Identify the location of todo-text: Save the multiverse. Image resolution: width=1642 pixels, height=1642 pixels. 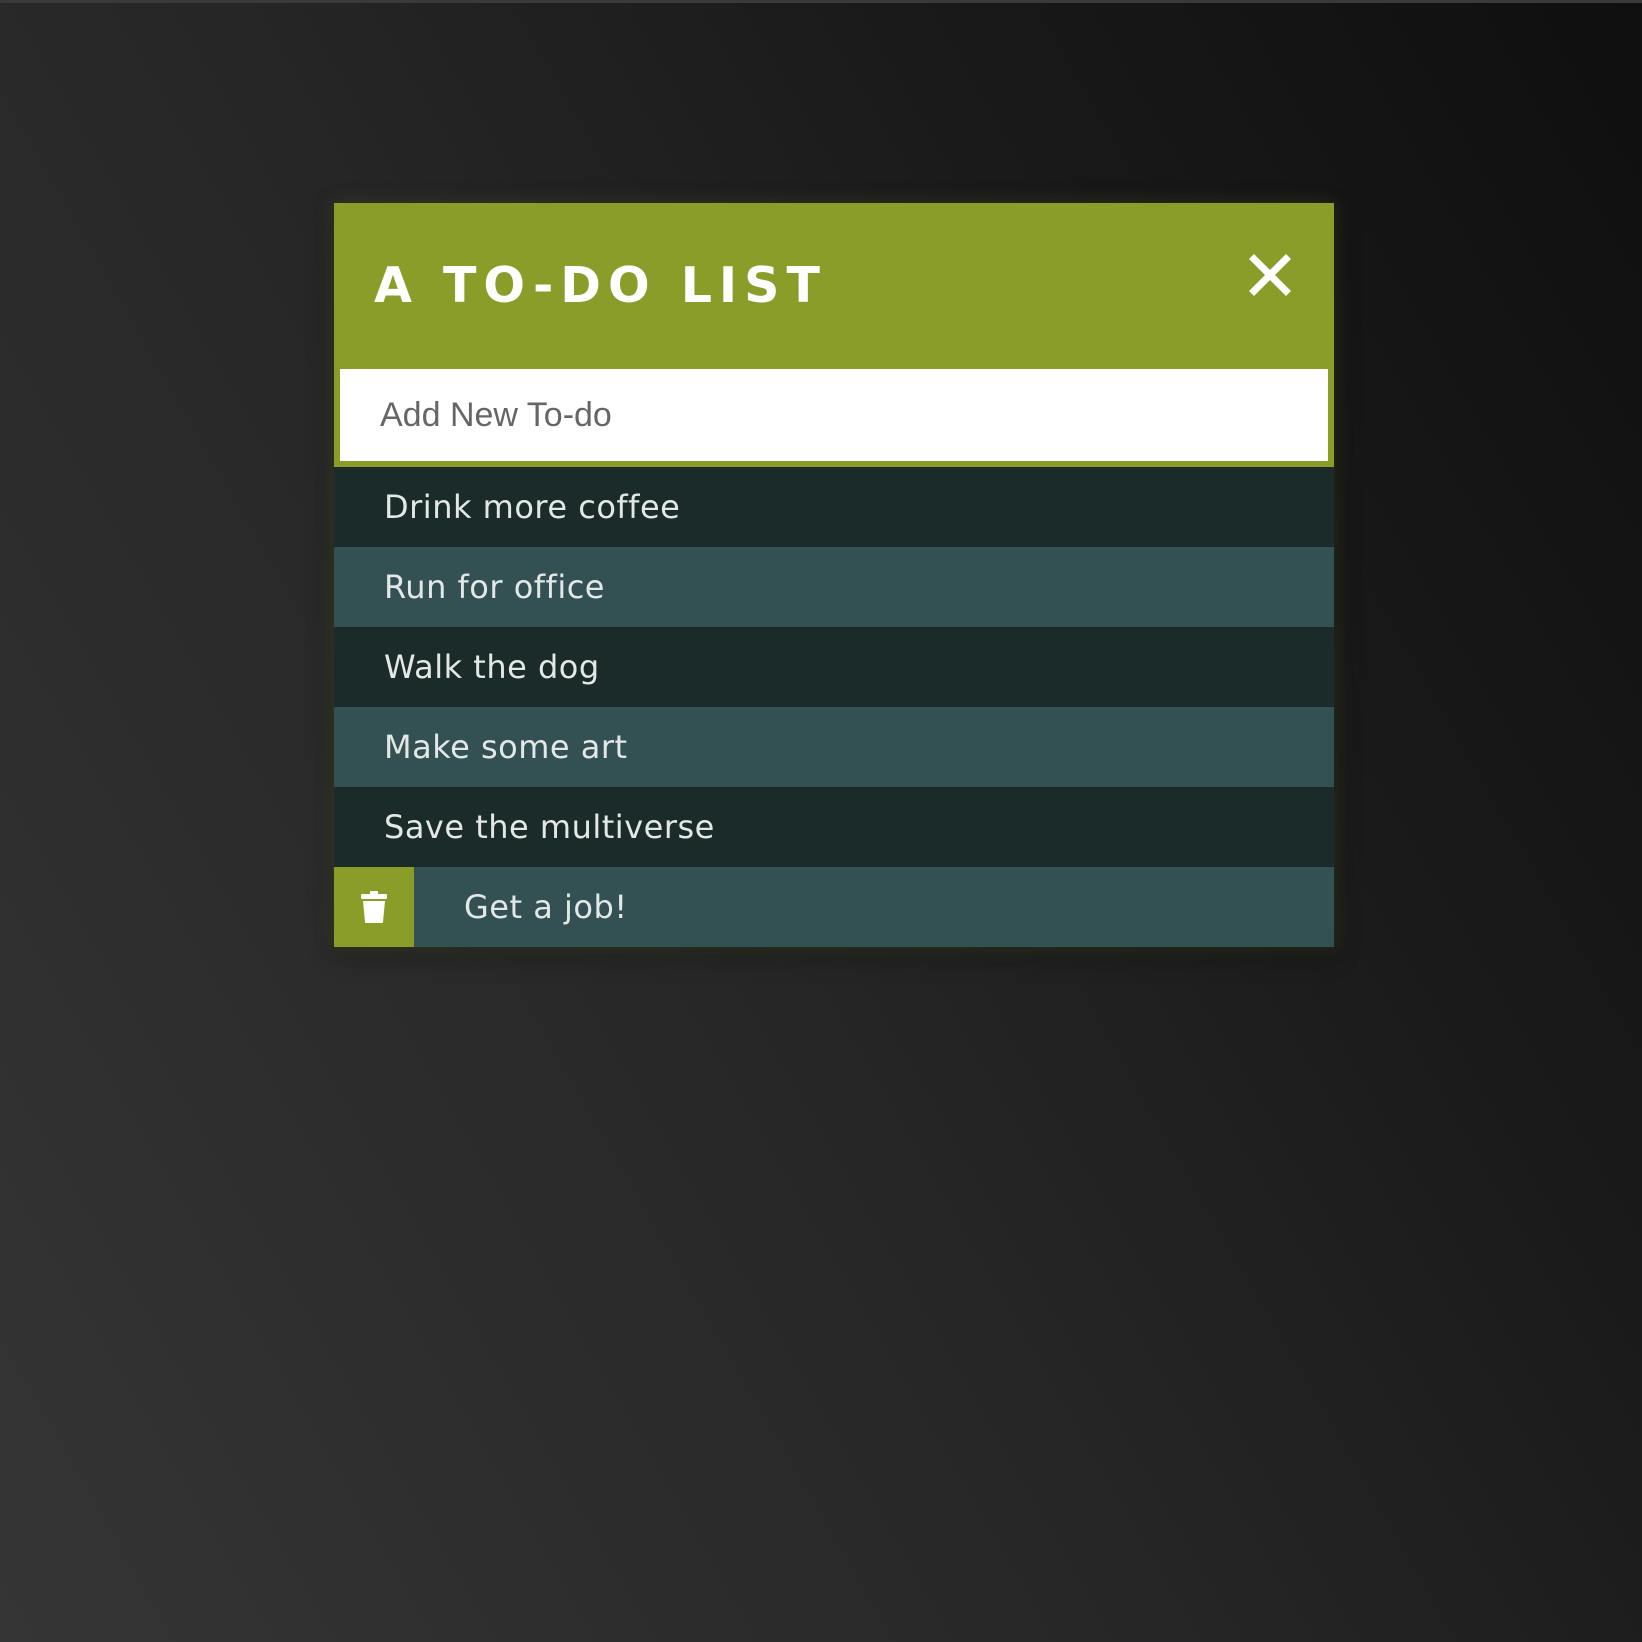
(549, 827).